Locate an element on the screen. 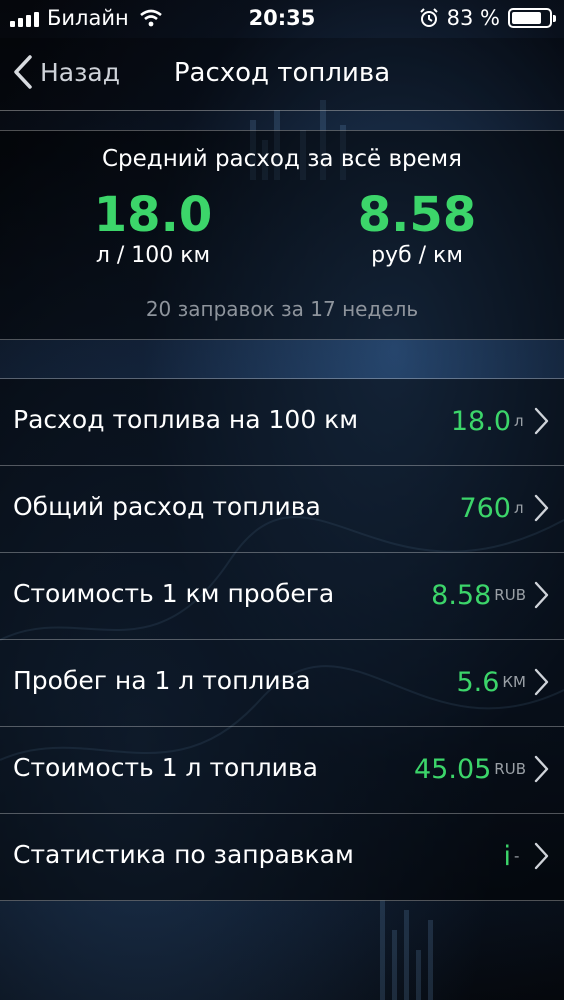 The width and height of the screenshot is (564, 1000). cost-per-km-stat: 8.58 руб / км is located at coordinates (417, 228).